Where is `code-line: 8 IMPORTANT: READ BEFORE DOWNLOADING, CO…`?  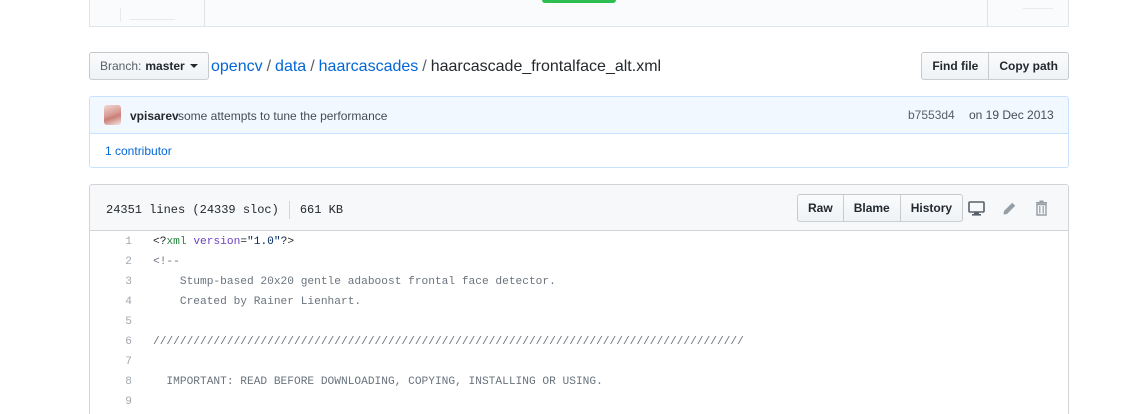
code-line: 8 IMPORTANT: READ BEFORE DOWNLOADING, CO… is located at coordinates (579, 382).